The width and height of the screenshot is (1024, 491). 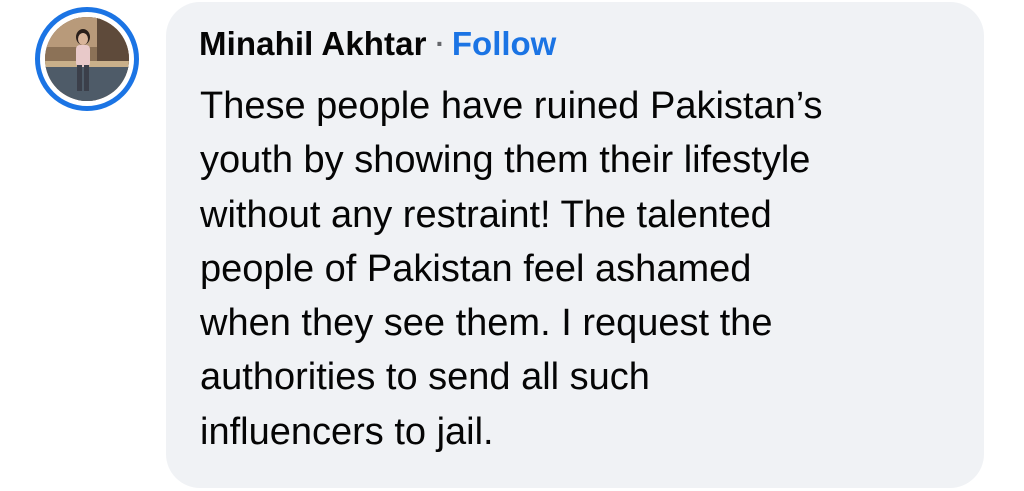 What do you see at coordinates (313, 44) in the screenshot?
I see `author-name: Minahil Akhtar` at bounding box center [313, 44].